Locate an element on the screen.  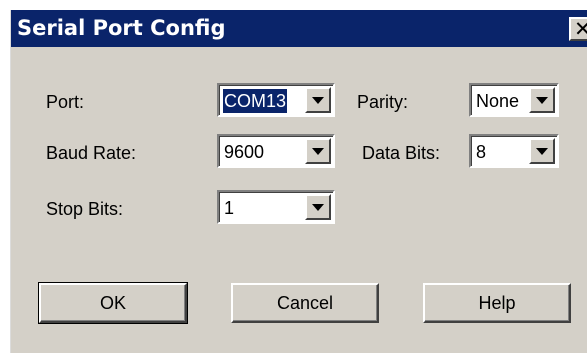
parity-value: None is located at coordinates (498, 101).